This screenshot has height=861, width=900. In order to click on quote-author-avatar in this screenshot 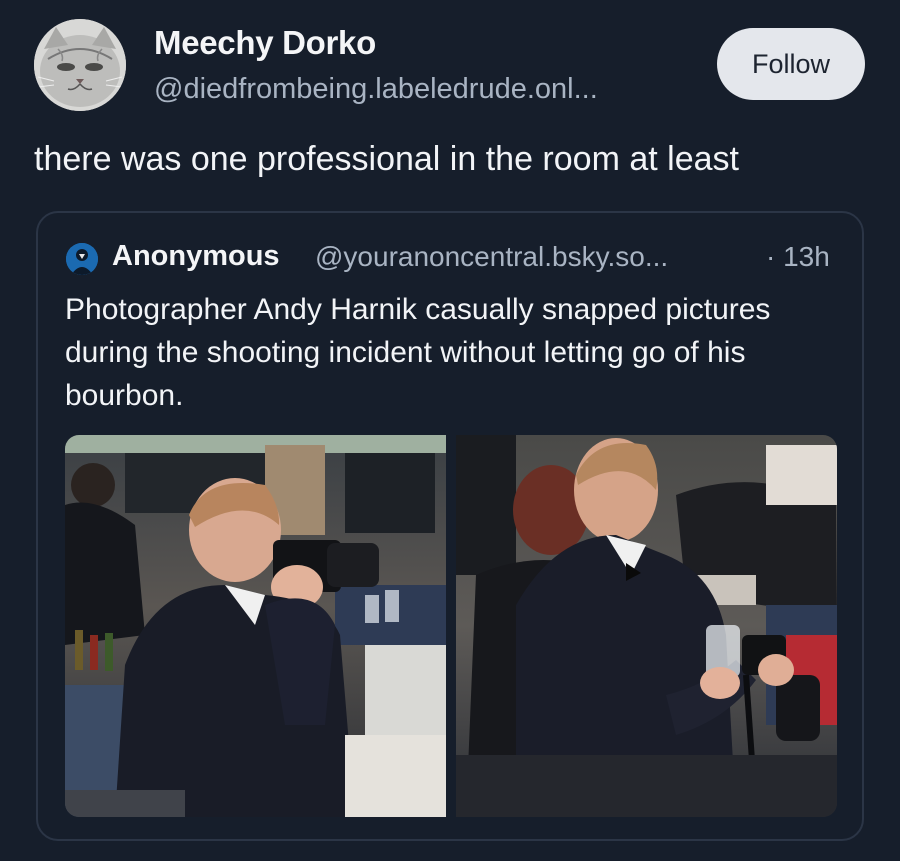, I will do `click(82, 259)`.